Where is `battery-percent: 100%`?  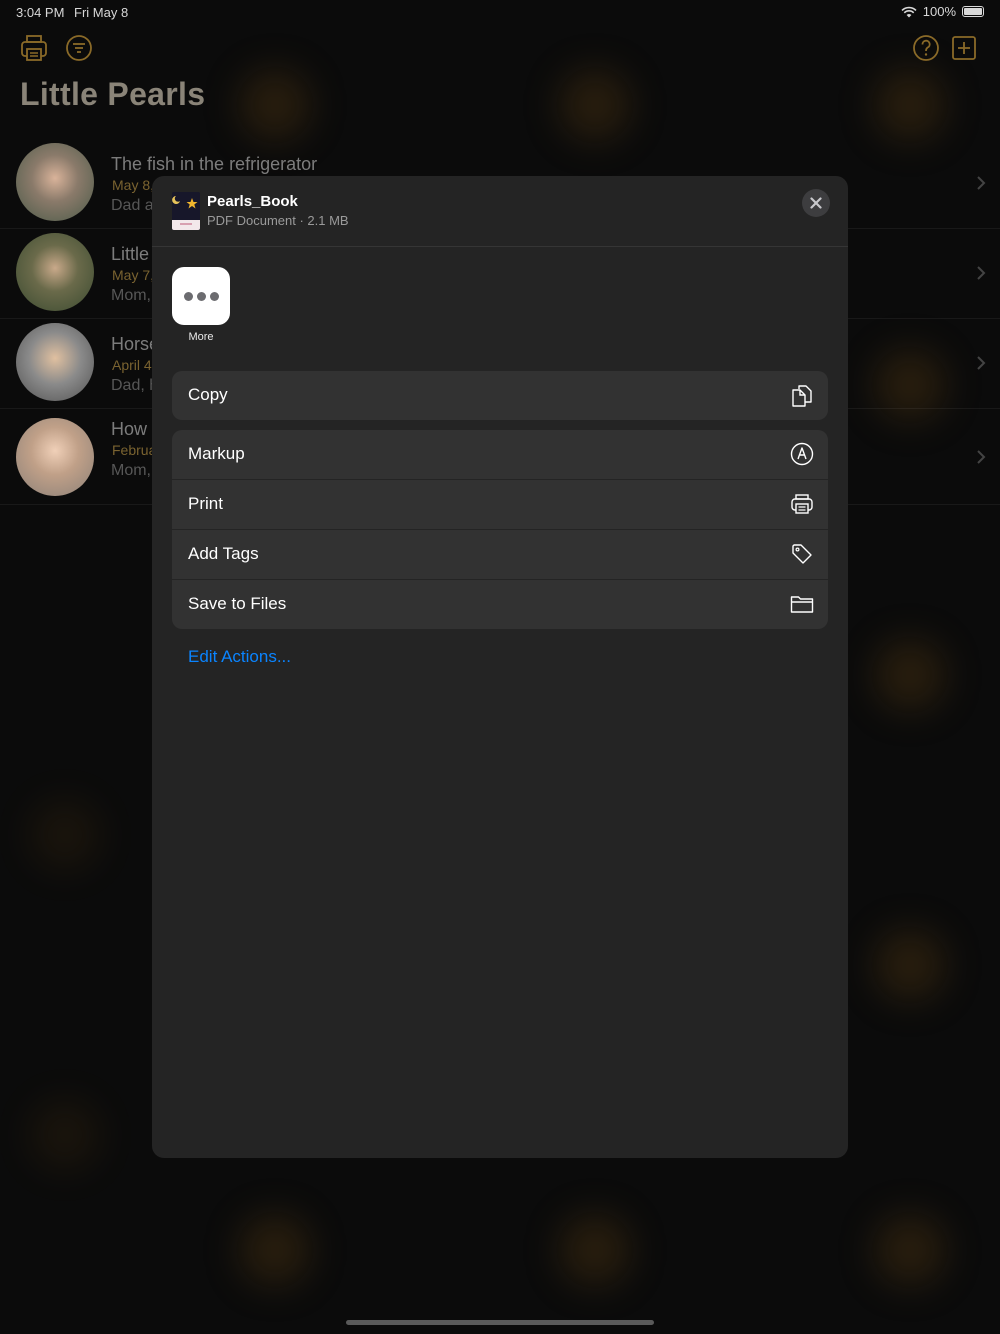 battery-percent: 100% is located at coordinates (939, 11).